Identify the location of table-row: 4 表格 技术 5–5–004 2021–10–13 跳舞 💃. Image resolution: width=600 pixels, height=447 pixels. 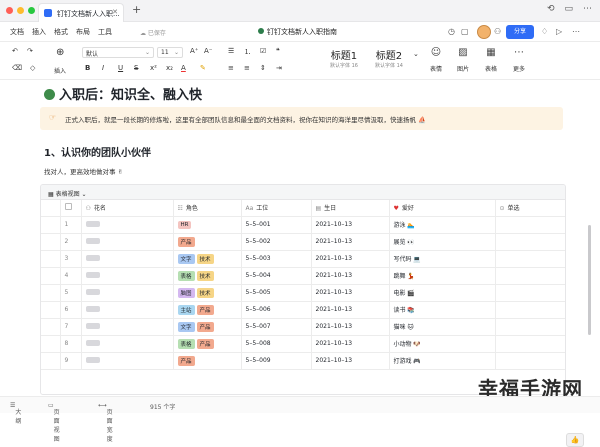
(303, 276).